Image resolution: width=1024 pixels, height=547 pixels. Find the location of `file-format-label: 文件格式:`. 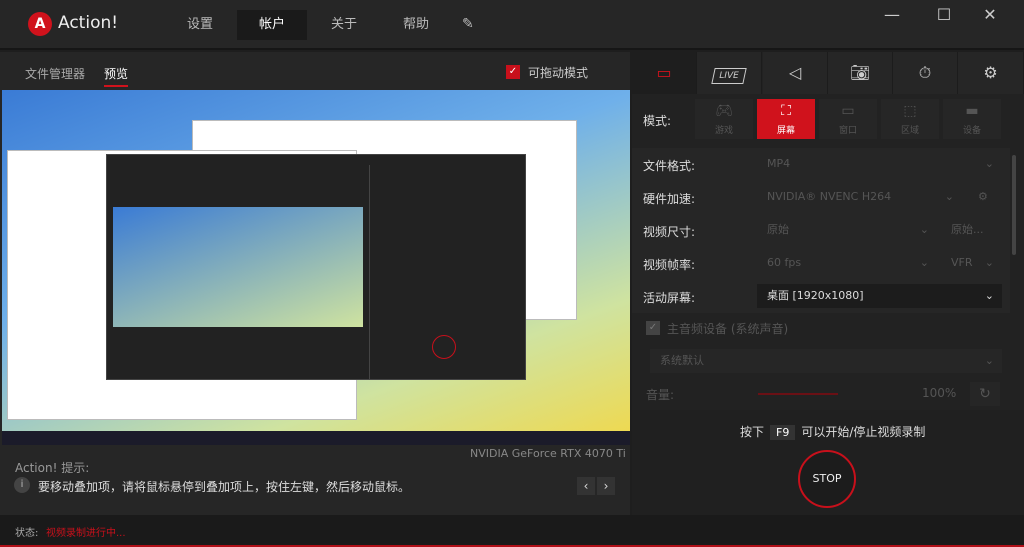

file-format-label: 文件格式: is located at coordinates (669, 166).